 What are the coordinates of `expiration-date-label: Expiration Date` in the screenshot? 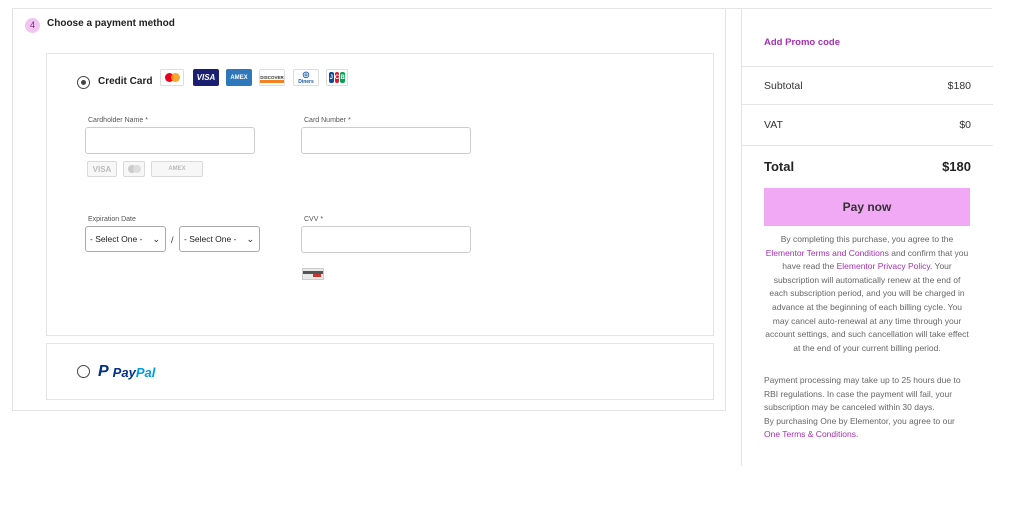 It's located at (112, 219).